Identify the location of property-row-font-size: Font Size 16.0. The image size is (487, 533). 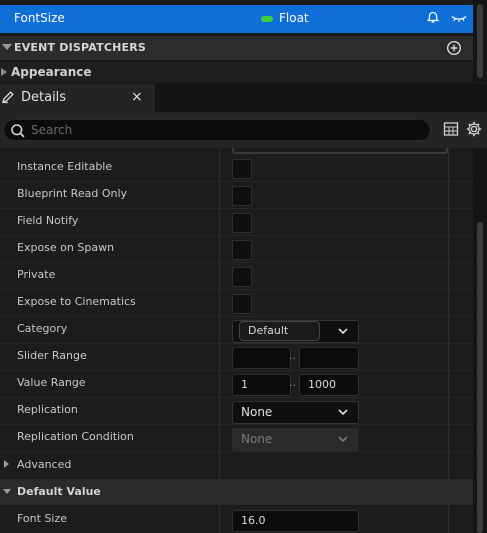
(236, 519).